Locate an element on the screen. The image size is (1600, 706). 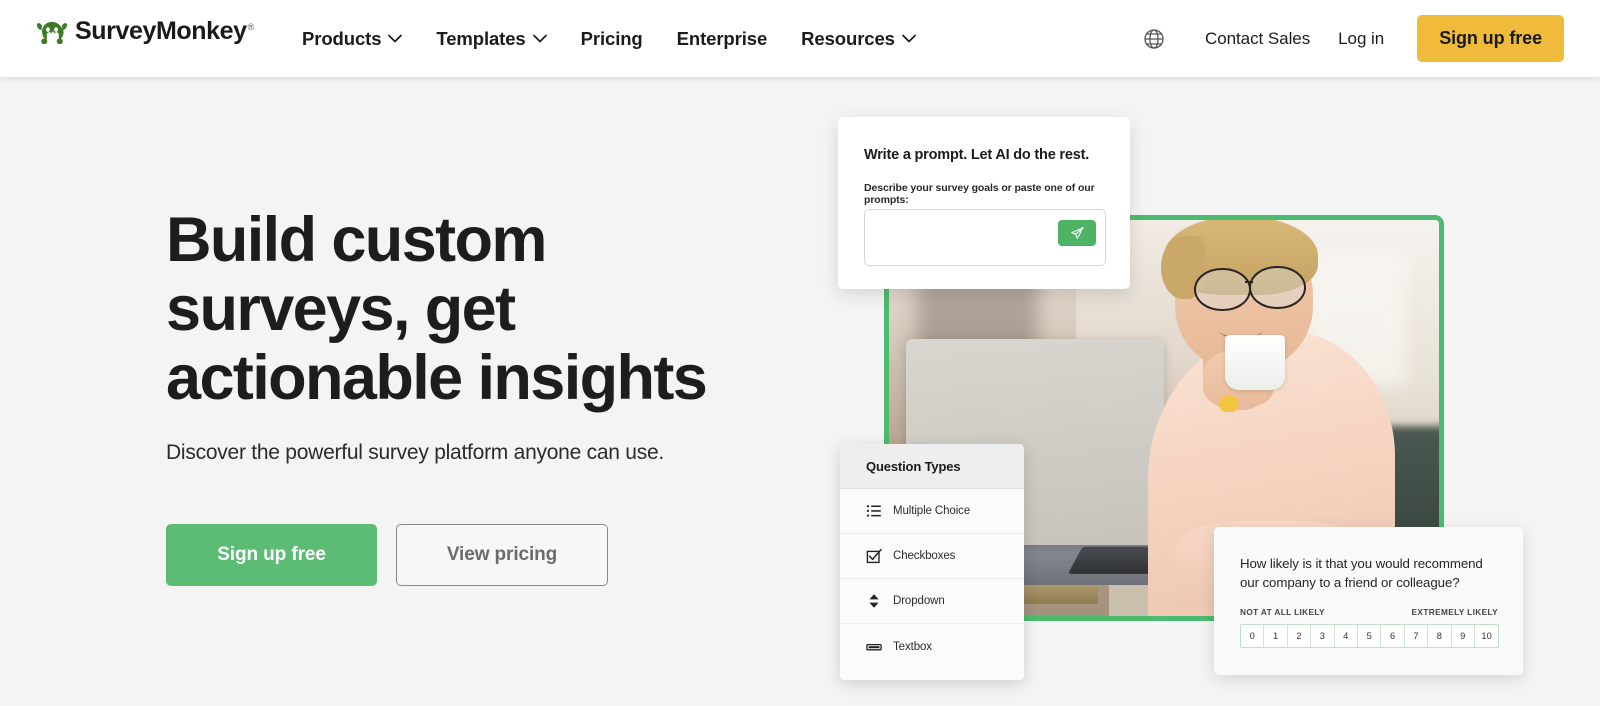
question-type-multiple-choice: Multiple Choice is located at coordinates (932, 511).